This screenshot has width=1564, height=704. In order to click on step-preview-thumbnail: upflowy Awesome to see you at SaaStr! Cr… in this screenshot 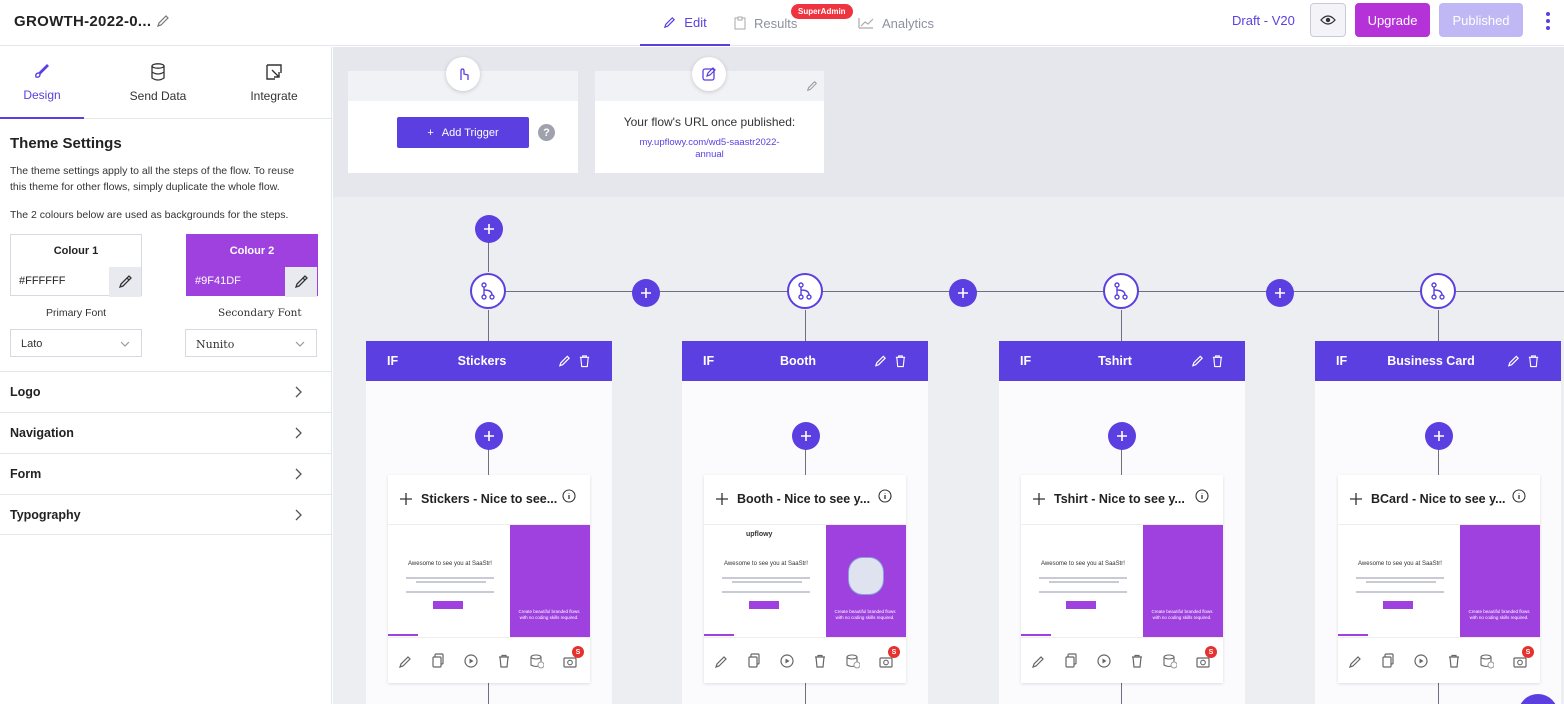, I will do `click(805, 580)`.